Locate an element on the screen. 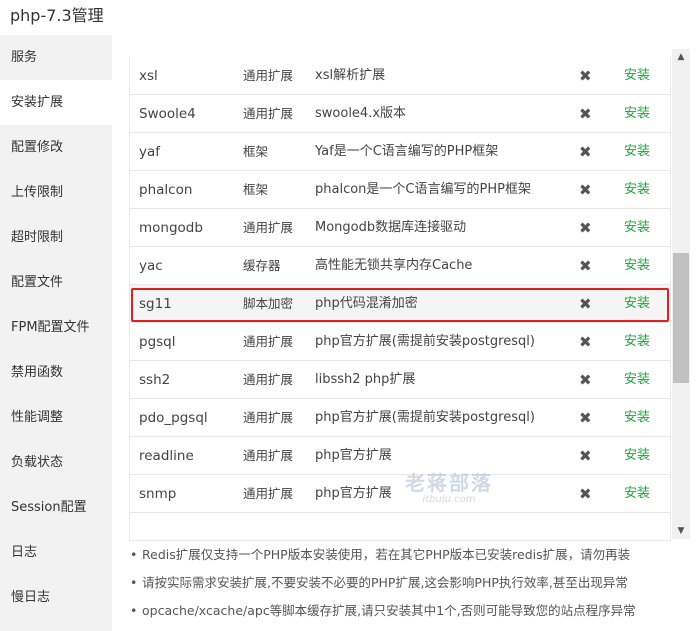 Image resolution: width=698 pixels, height=631 pixels. window-title-bar: php-7.3管理 is located at coordinates (349, 15).